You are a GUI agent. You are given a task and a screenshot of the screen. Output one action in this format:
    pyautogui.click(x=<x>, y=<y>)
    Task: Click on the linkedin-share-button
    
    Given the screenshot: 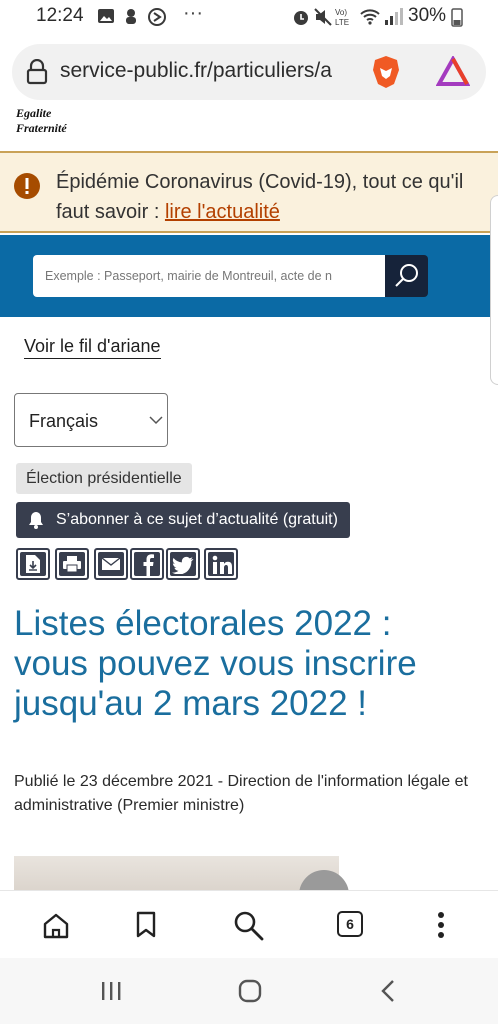 What is the action you would take?
    pyautogui.click(x=221, y=564)
    